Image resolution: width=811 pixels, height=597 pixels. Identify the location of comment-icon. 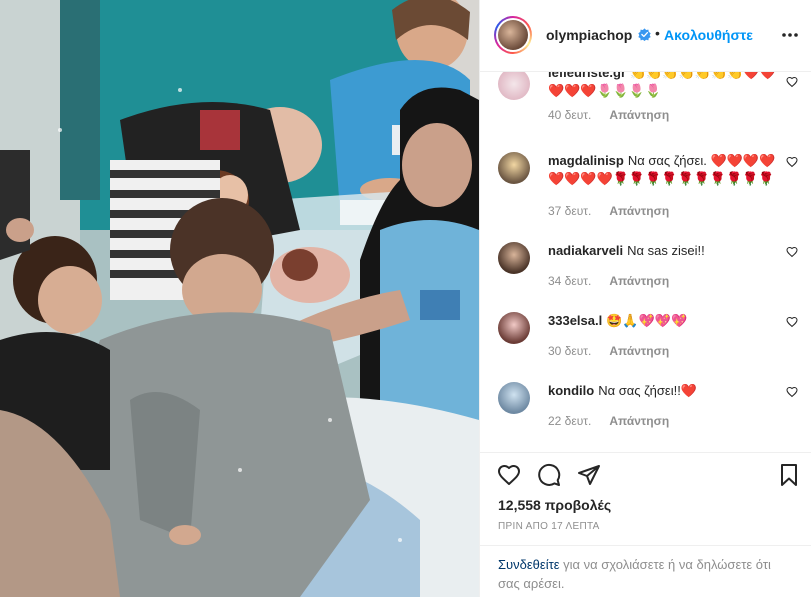
(549, 475).